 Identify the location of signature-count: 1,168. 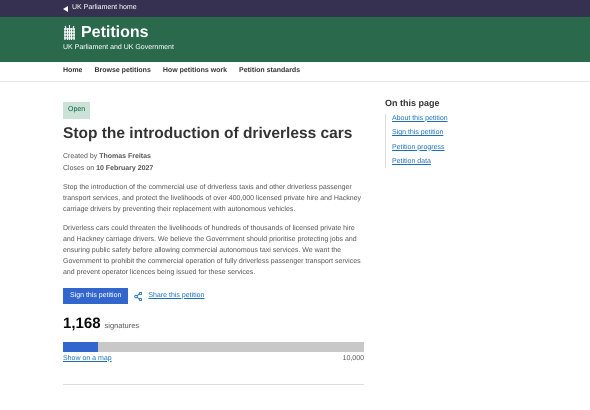
(82, 324).